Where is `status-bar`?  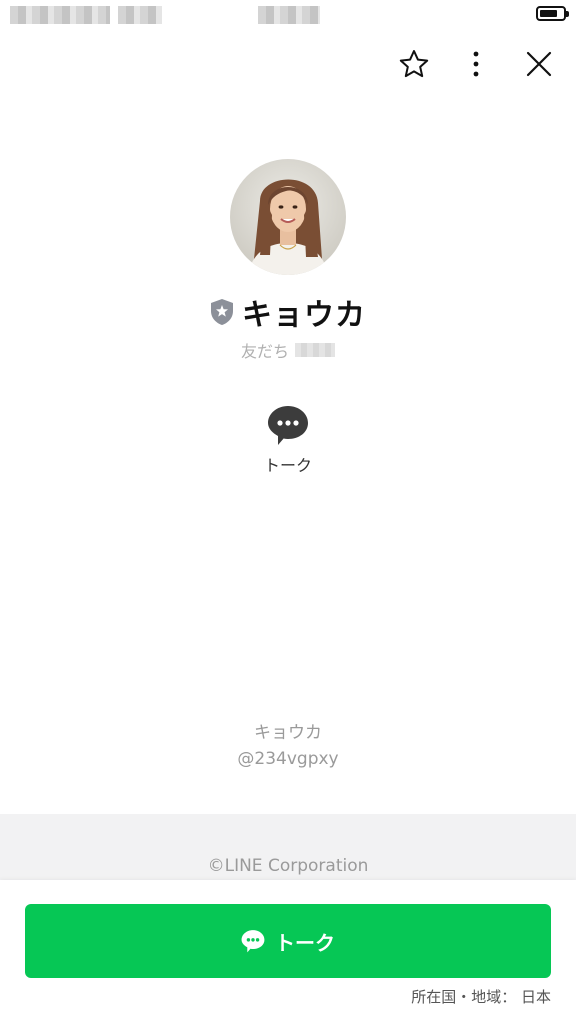 status-bar is located at coordinates (288, 17).